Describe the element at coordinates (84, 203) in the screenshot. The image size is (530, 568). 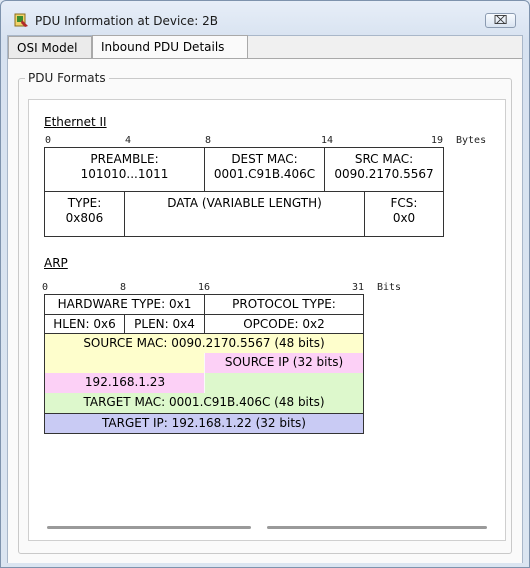
I see `type-label: TYPE:` at that location.